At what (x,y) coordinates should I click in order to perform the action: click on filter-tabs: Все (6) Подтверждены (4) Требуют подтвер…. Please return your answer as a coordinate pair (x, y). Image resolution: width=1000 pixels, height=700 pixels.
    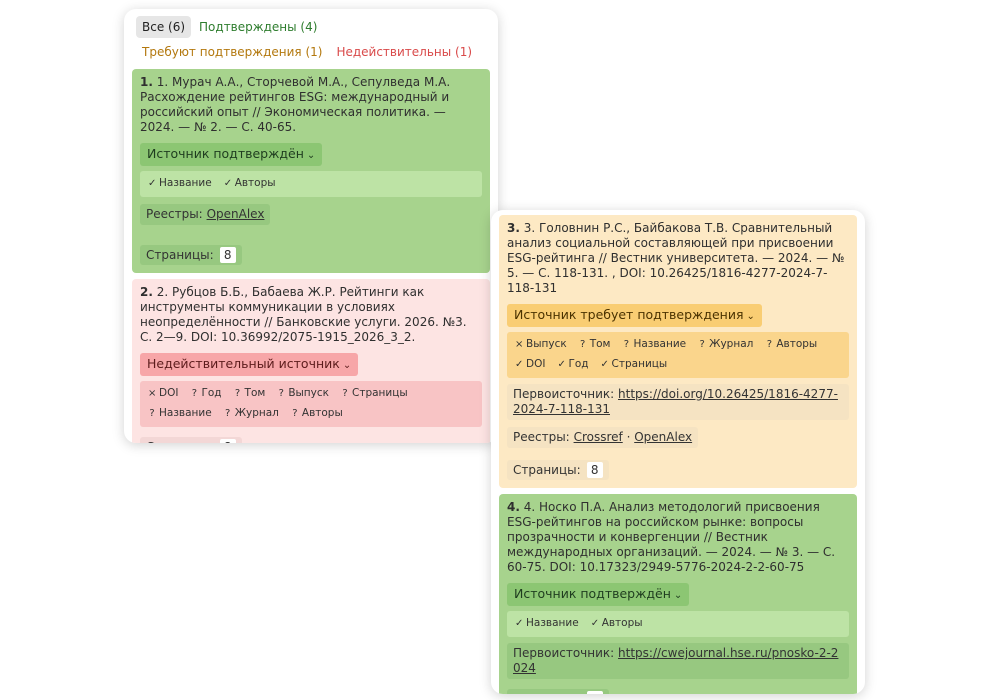
    Looking at the image, I should click on (311, 39).